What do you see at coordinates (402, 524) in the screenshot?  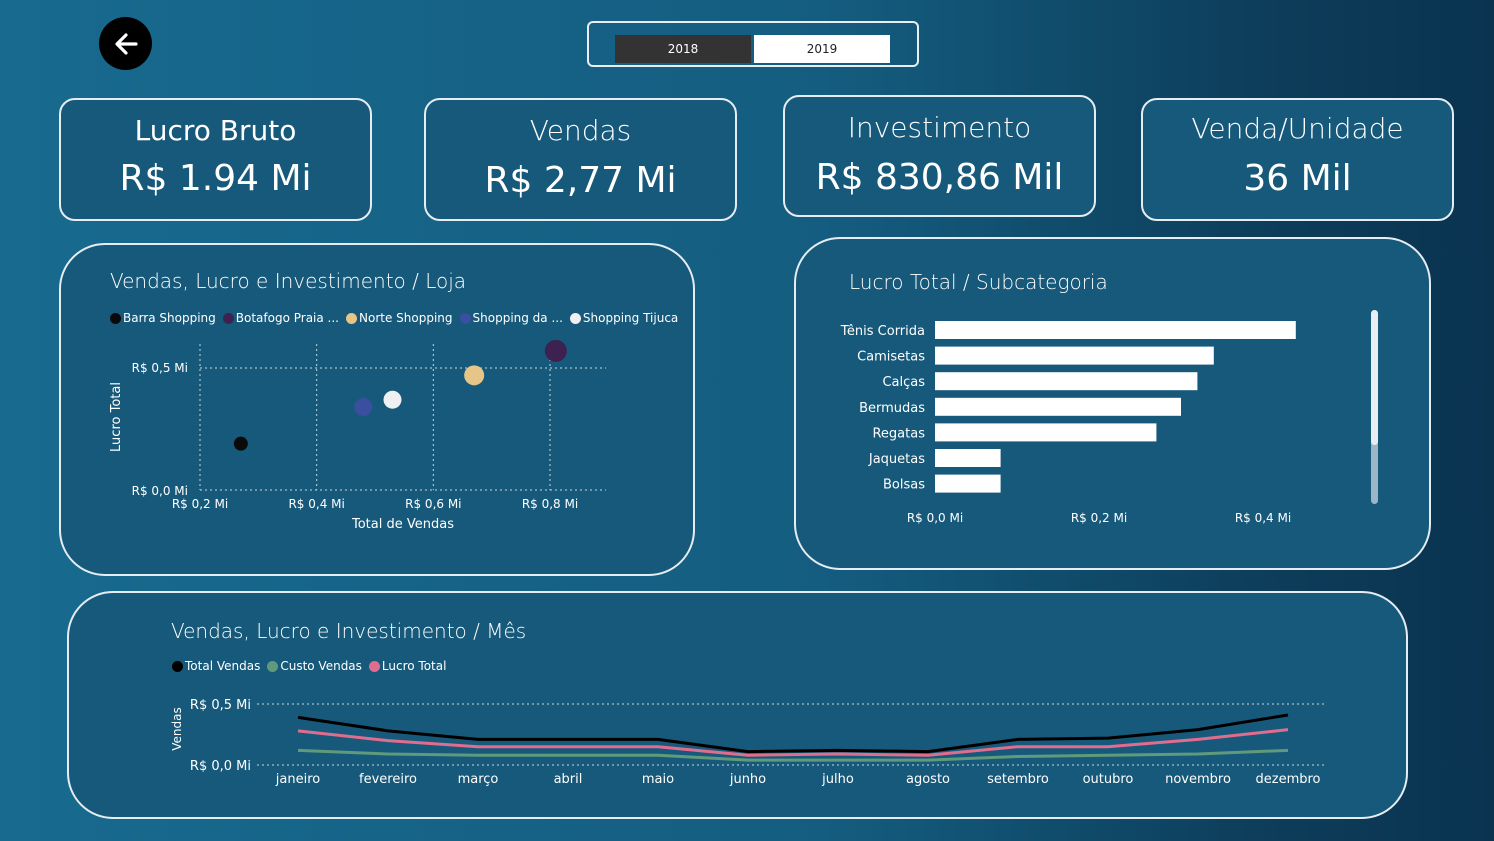 I see `x-axis-title: Total de Vendas` at bounding box center [402, 524].